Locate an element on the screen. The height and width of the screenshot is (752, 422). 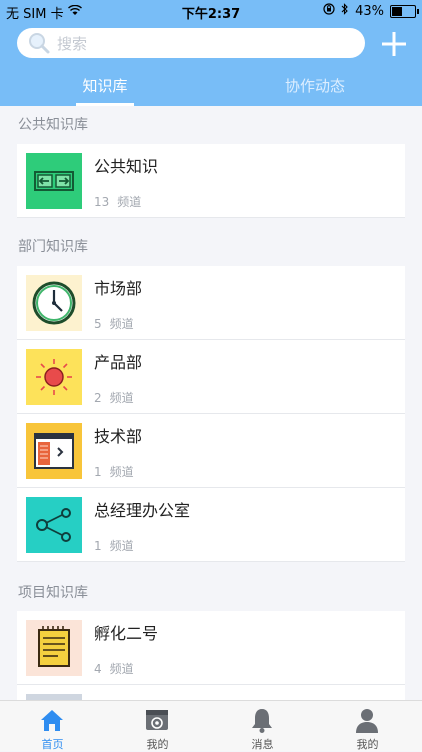
section-title-public: 公共知识库 is located at coordinates (53, 125).